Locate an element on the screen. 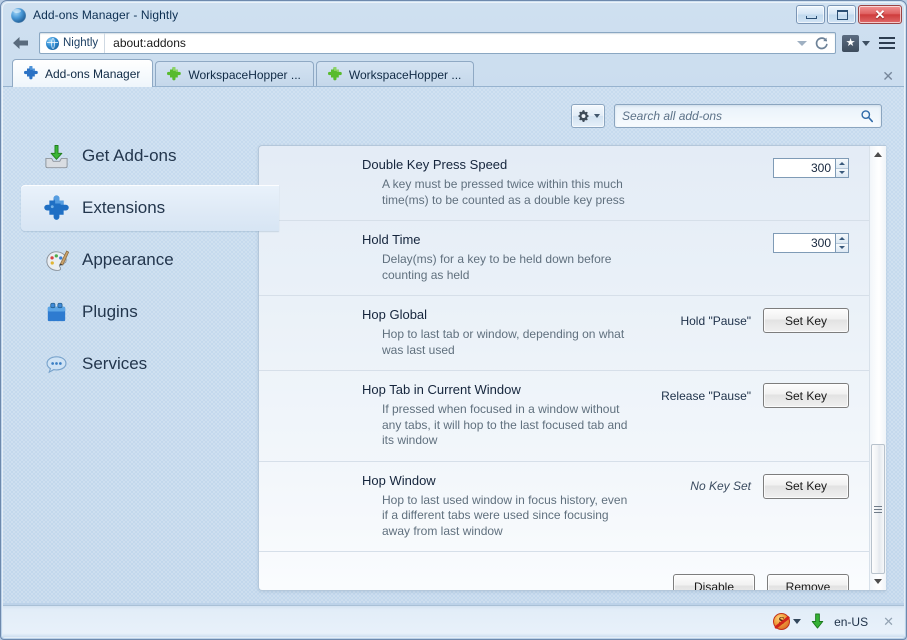 The height and width of the screenshot is (640, 907). hop-global-key-value: Hold "Pause" is located at coordinates (715, 320).